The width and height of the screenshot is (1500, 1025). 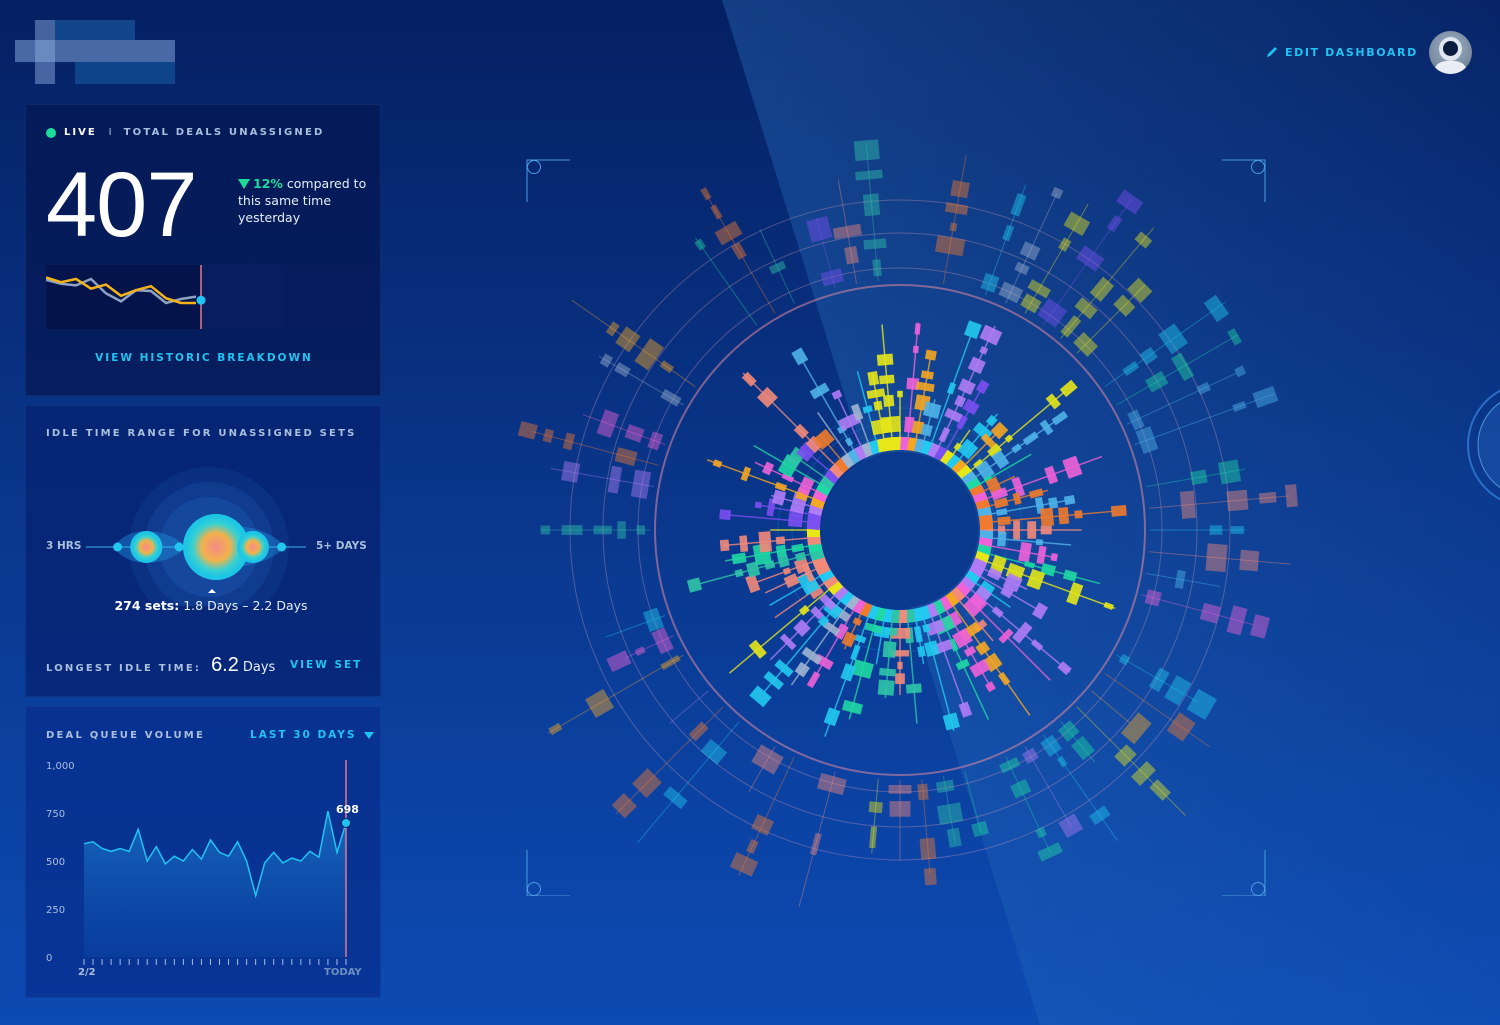 I want to click on user-avatar, so click(x=1450, y=52).